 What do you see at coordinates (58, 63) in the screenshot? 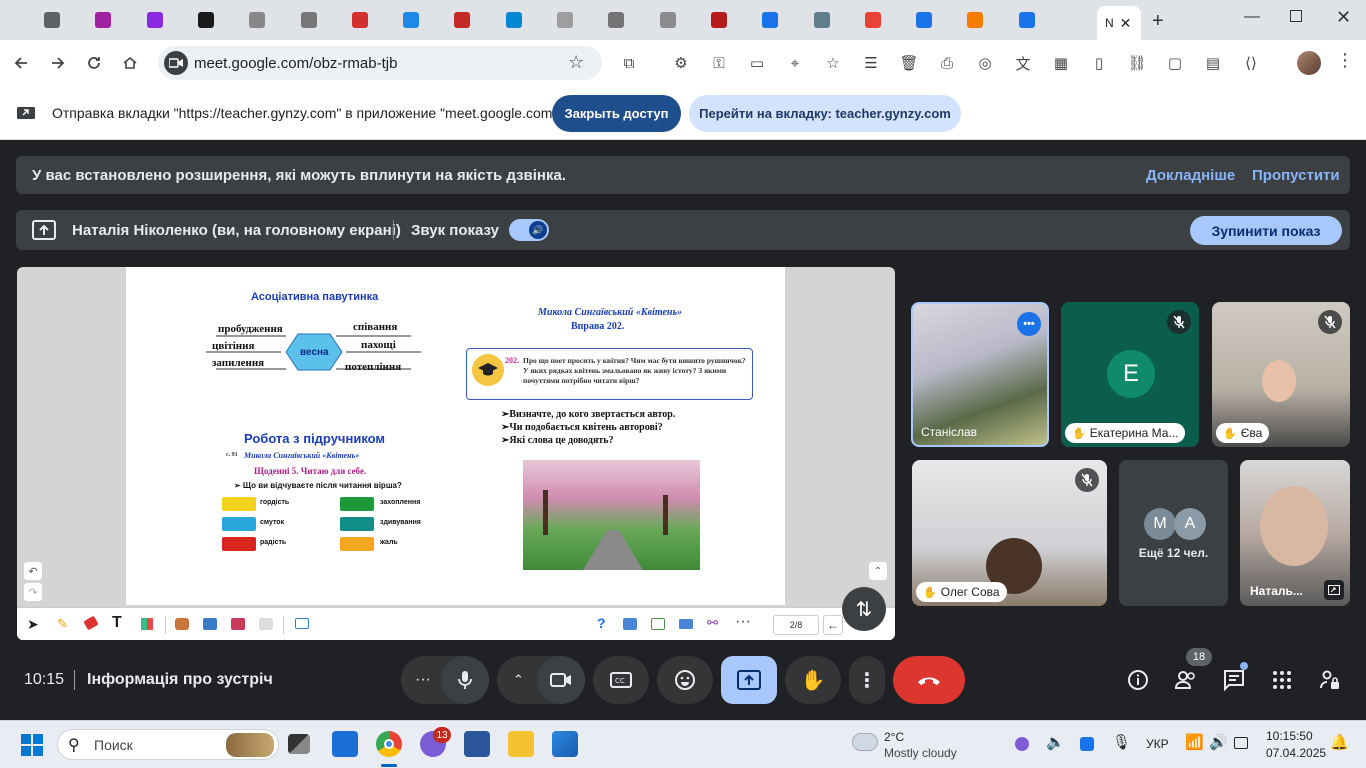
I see `forward-icon` at bounding box center [58, 63].